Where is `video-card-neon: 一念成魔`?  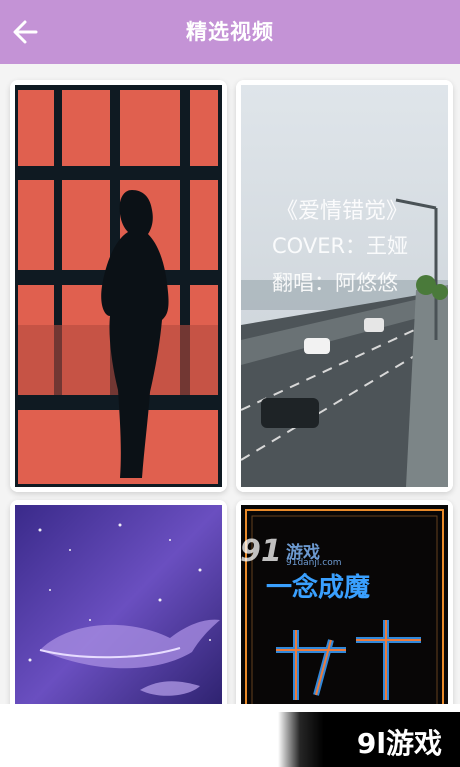 video-card-neon: 一念成魔 is located at coordinates (344, 602).